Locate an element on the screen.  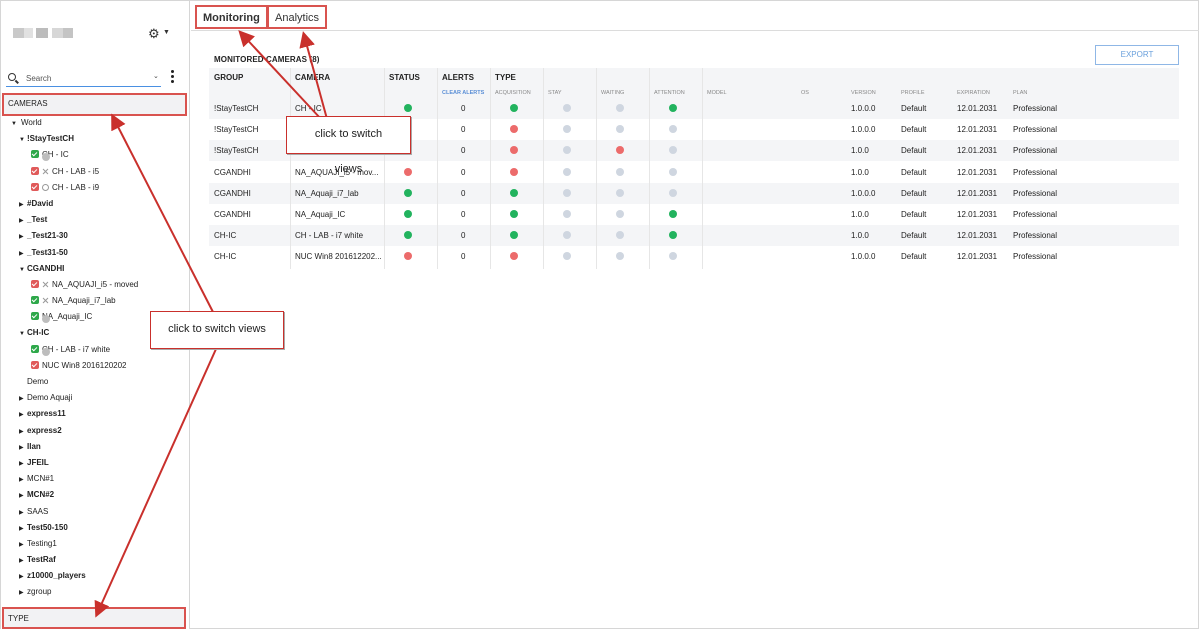
tree-group-item: ▶ TestRaf is located at coordinates (95, 560).